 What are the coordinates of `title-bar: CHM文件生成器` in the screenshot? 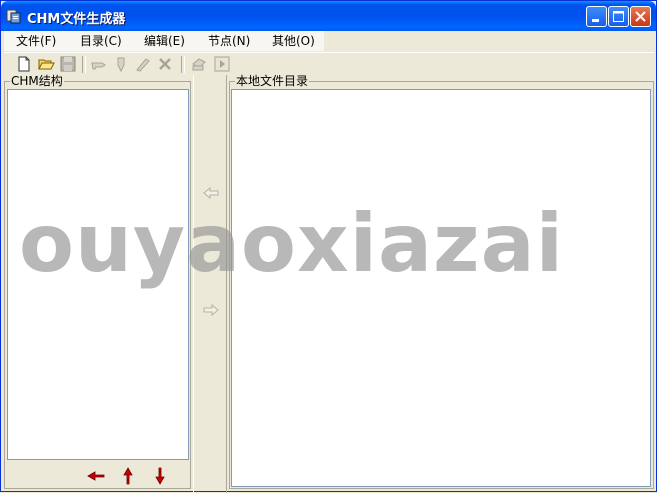 It's located at (328, 16).